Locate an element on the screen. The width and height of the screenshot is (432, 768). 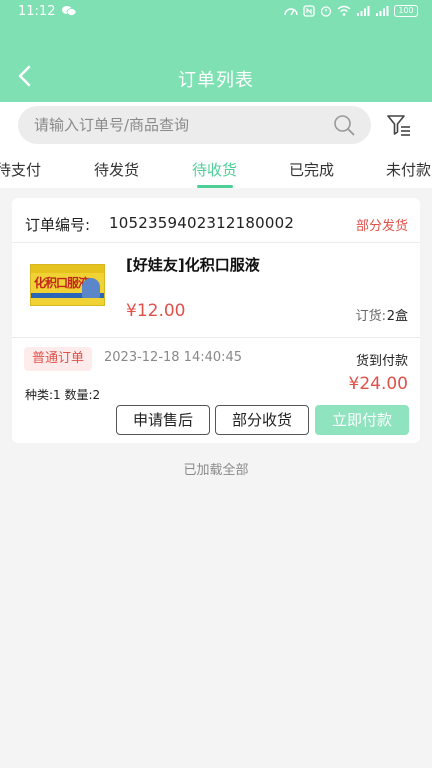
load-complete-text: 已加载全部 is located at coordinates (216, 470).